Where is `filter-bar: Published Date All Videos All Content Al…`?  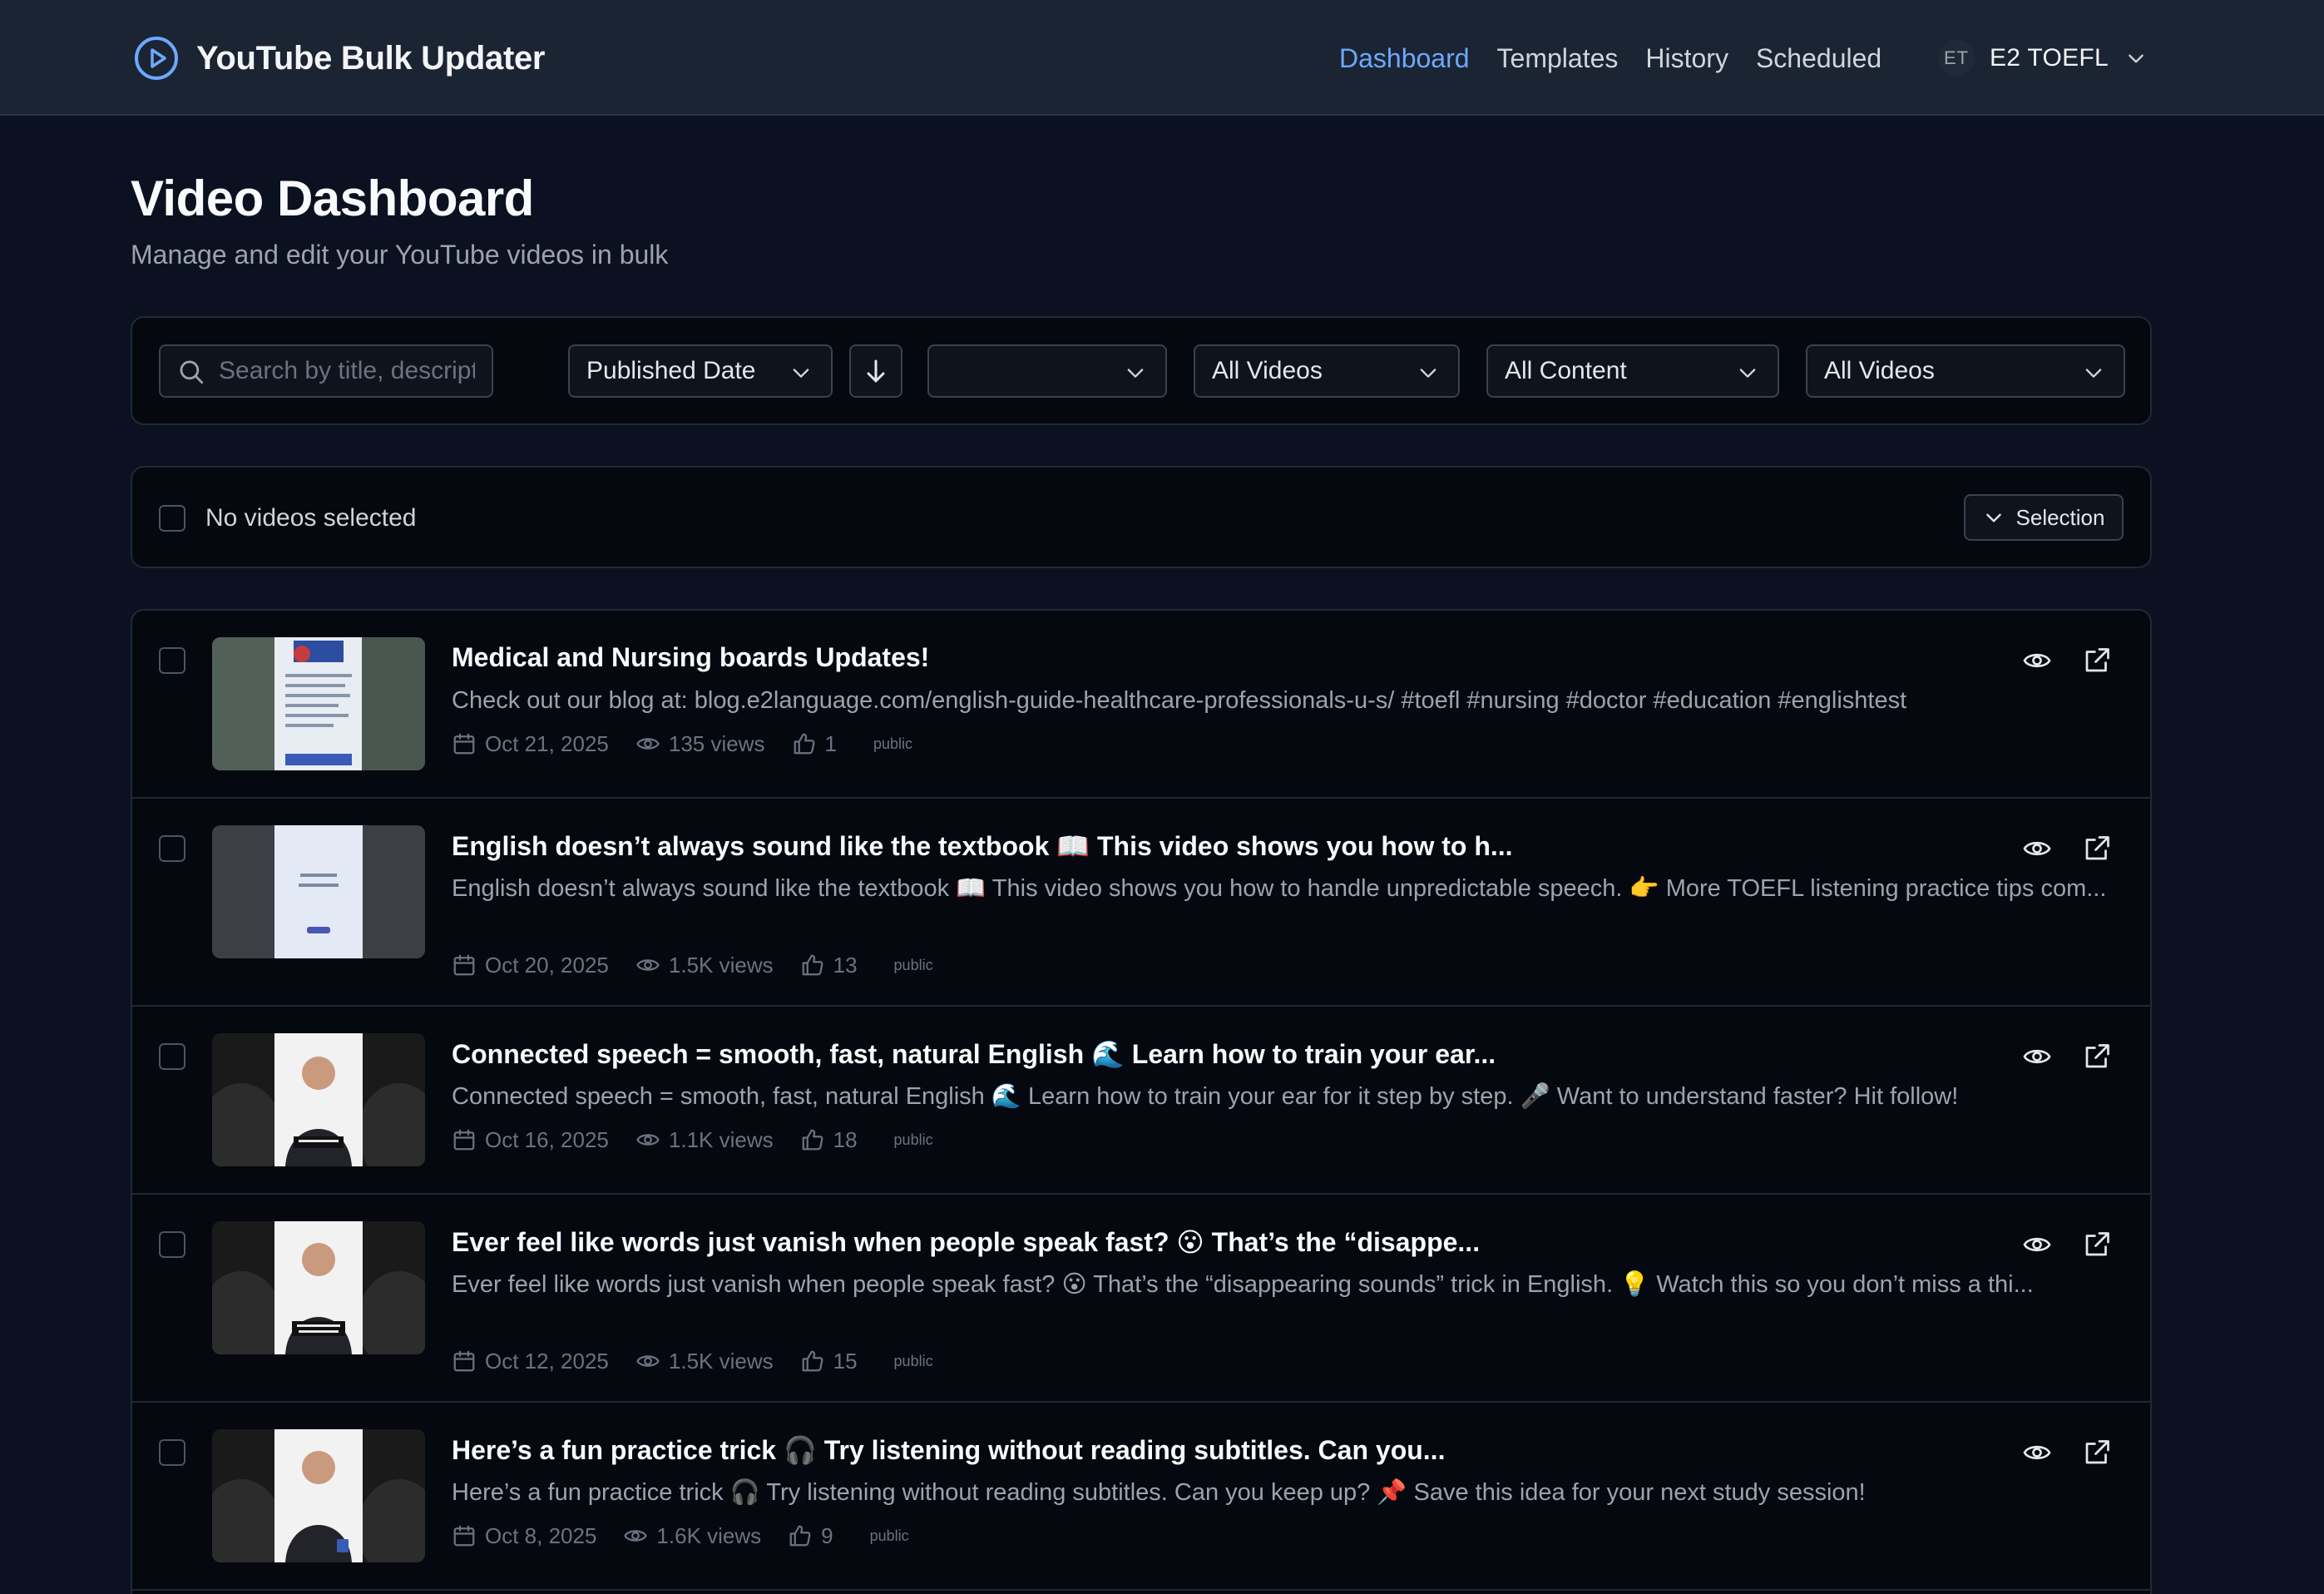 filter-bar: Published Date All Videos All Content Al… is located at coordinates (1141, 370).